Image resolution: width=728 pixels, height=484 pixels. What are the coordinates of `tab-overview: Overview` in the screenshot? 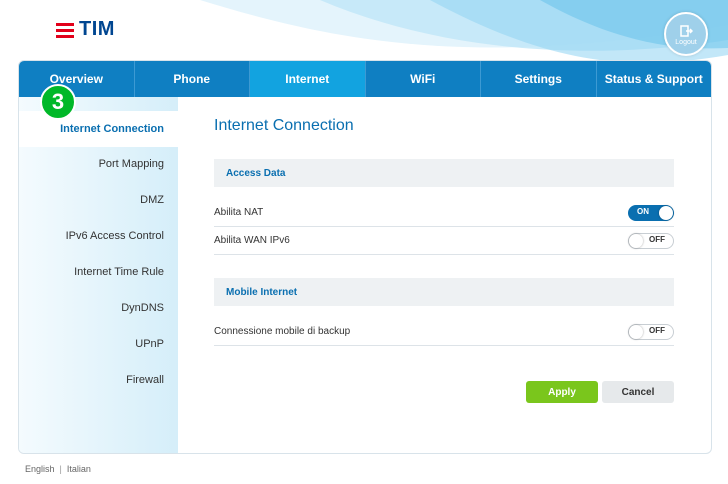 It's located at (77, 79).